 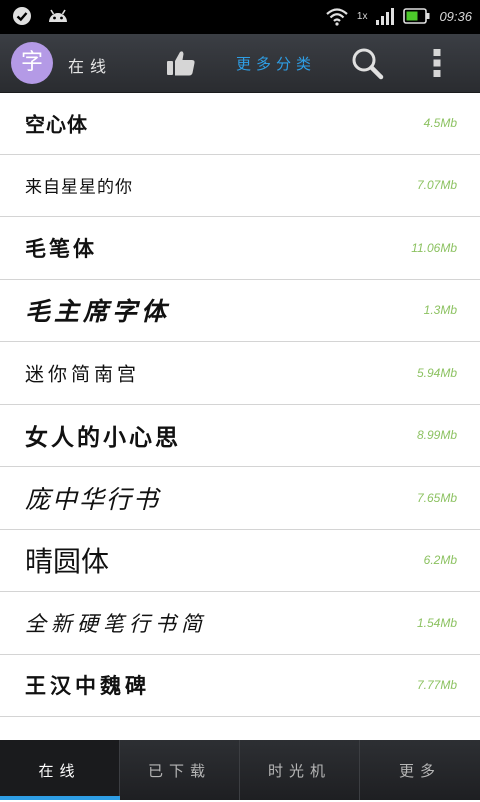 What do you see at coordinates (416, 16) in the screenshot?
I see `battery-icon` at bounding box center [416, 16].